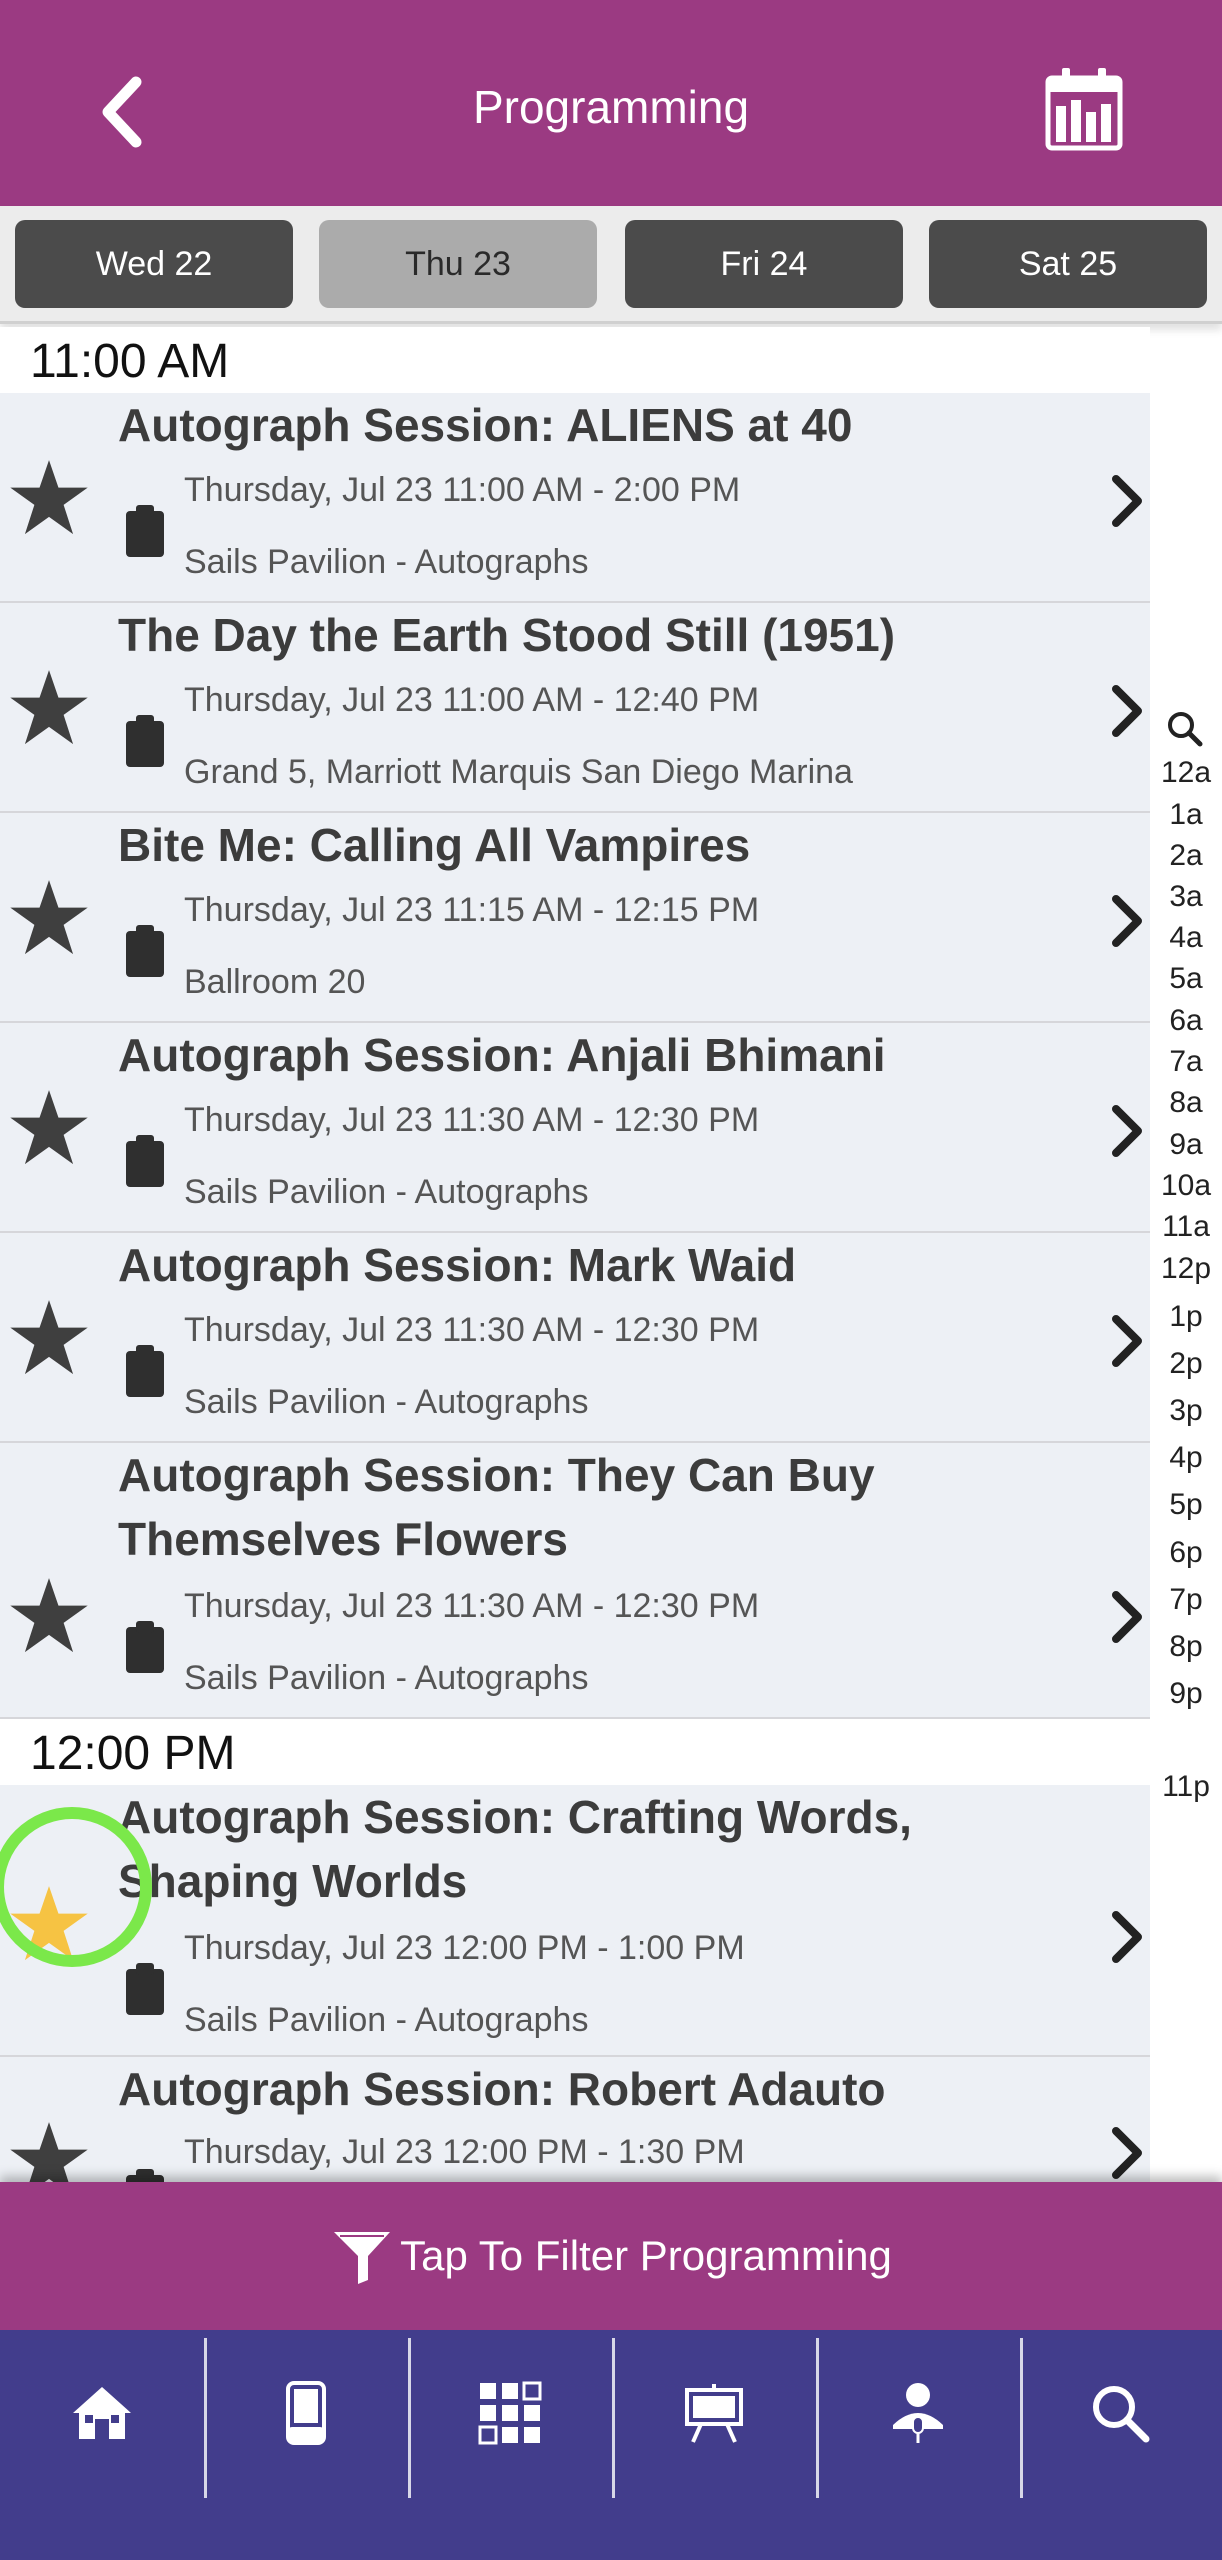  I want to click on index-item: 6a, so click(1186, 1021).